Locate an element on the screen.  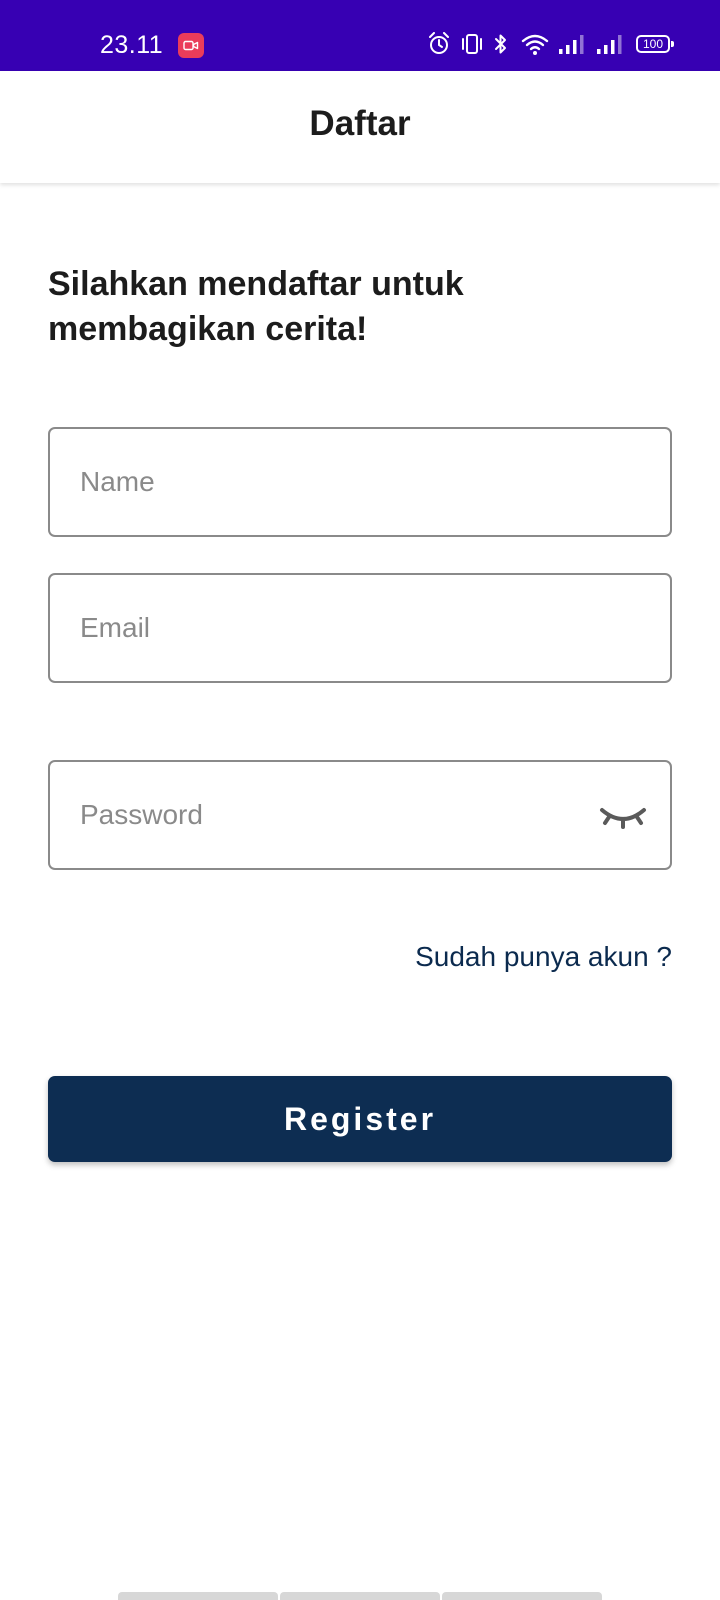
signal-2-icon is located at coordinates (609, 44).